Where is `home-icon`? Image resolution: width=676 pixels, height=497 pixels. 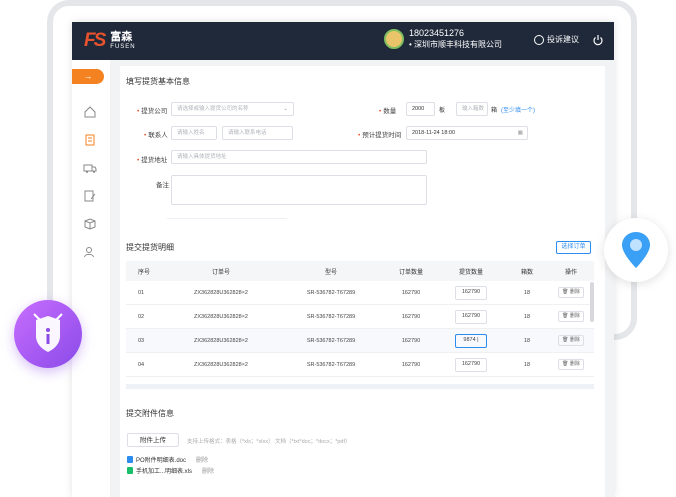 home-icon is located at coordinates (90, 112).